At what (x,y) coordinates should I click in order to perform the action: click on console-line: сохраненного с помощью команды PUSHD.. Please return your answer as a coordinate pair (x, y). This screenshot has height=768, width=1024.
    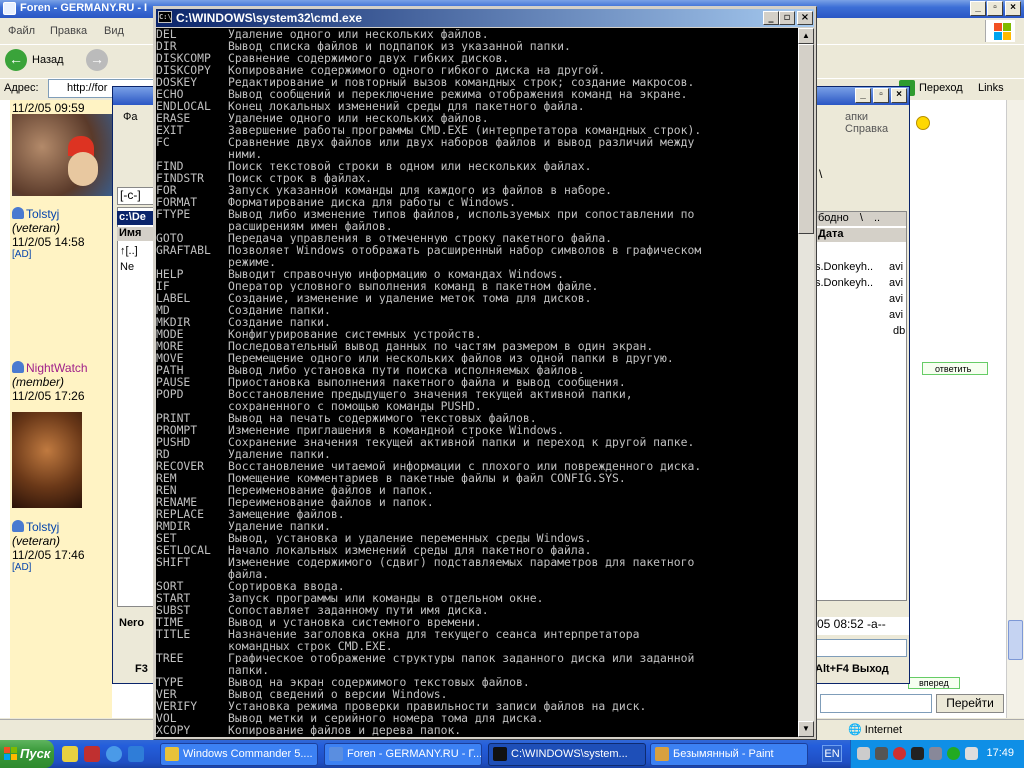
    Looking at the image, I should click on (477, 406).